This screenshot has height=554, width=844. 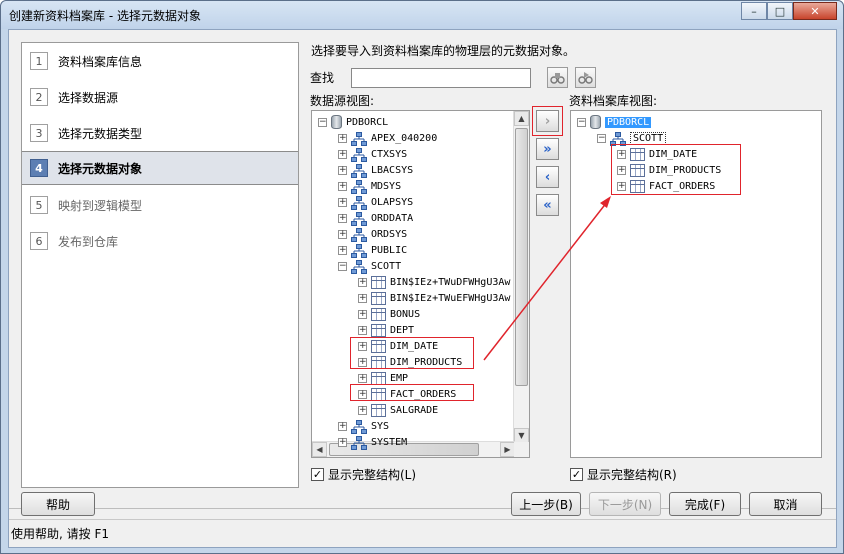 I want to click on find-input, so click(x=441, y=78).